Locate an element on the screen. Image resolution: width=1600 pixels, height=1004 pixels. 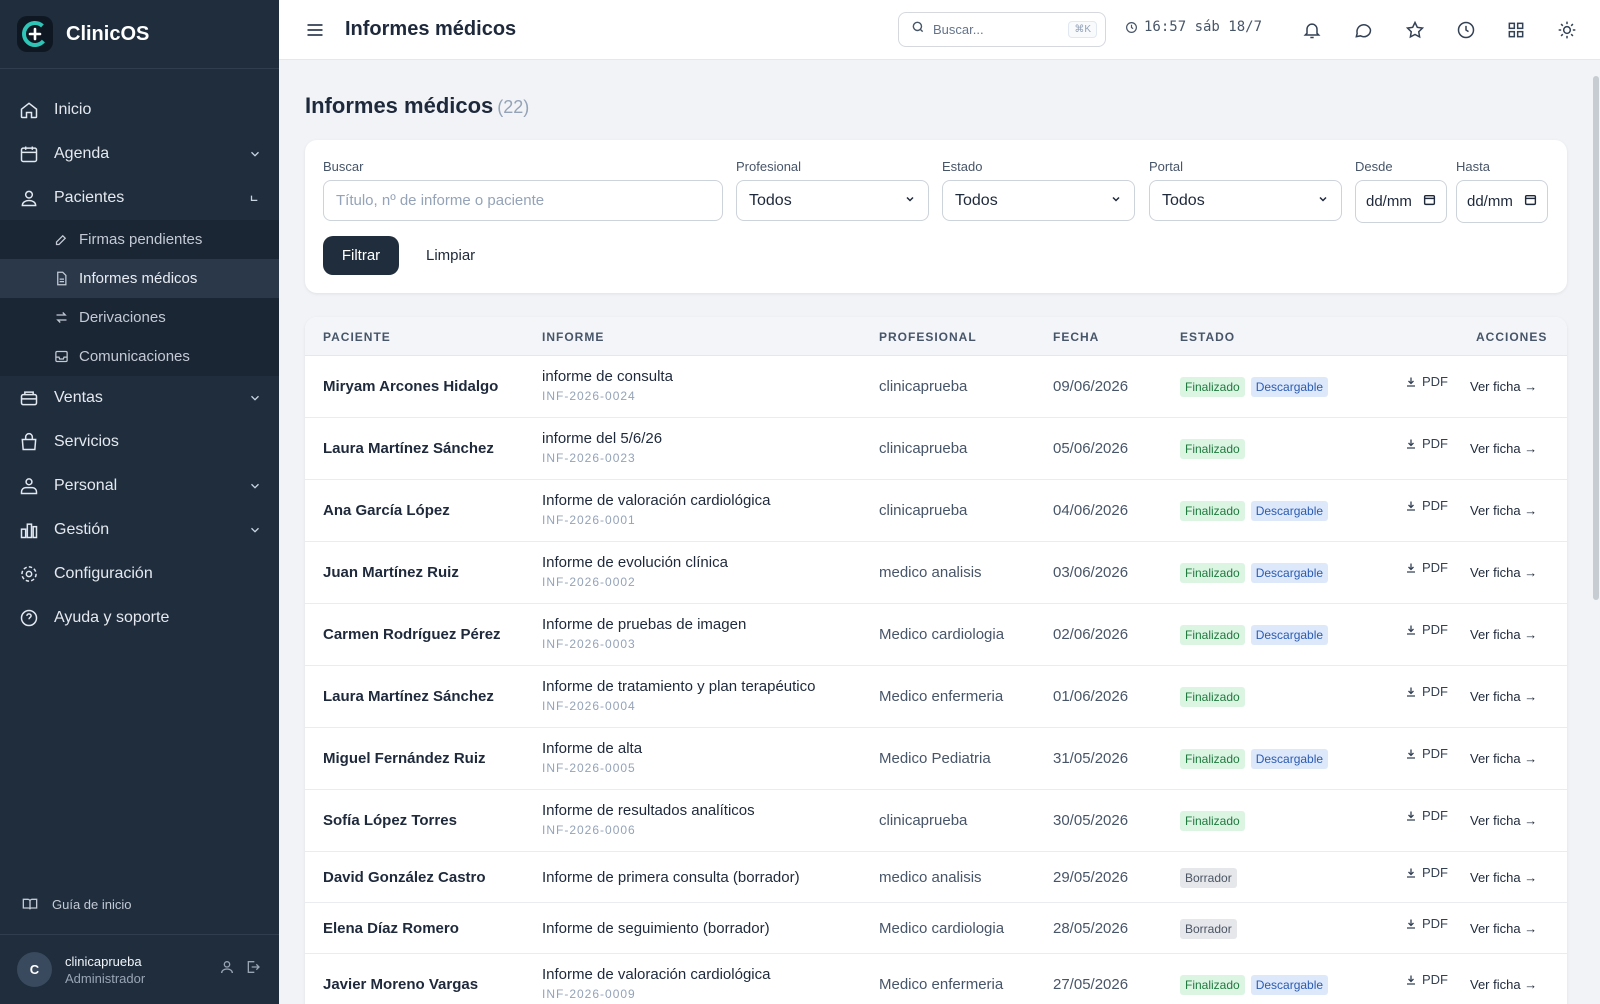
desde-date-input: dd/mm is located at coordinates (1401, 201).